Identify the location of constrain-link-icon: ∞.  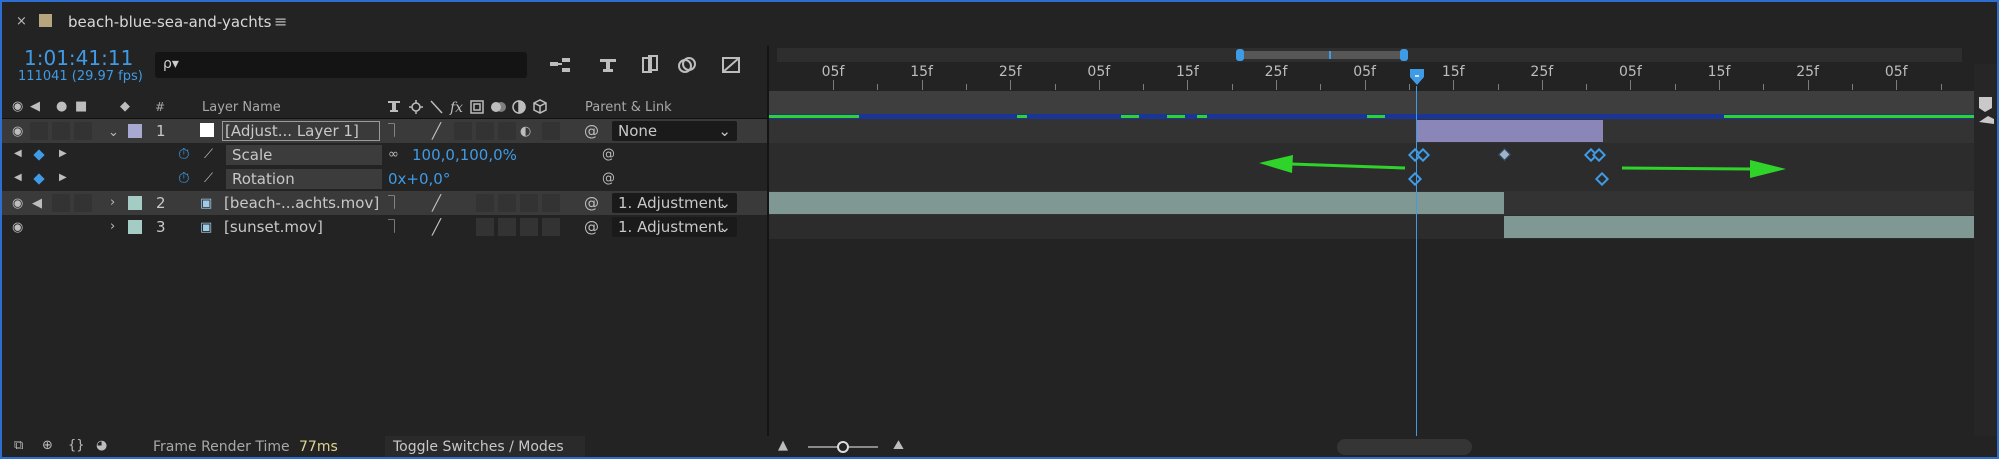
(393, 154).